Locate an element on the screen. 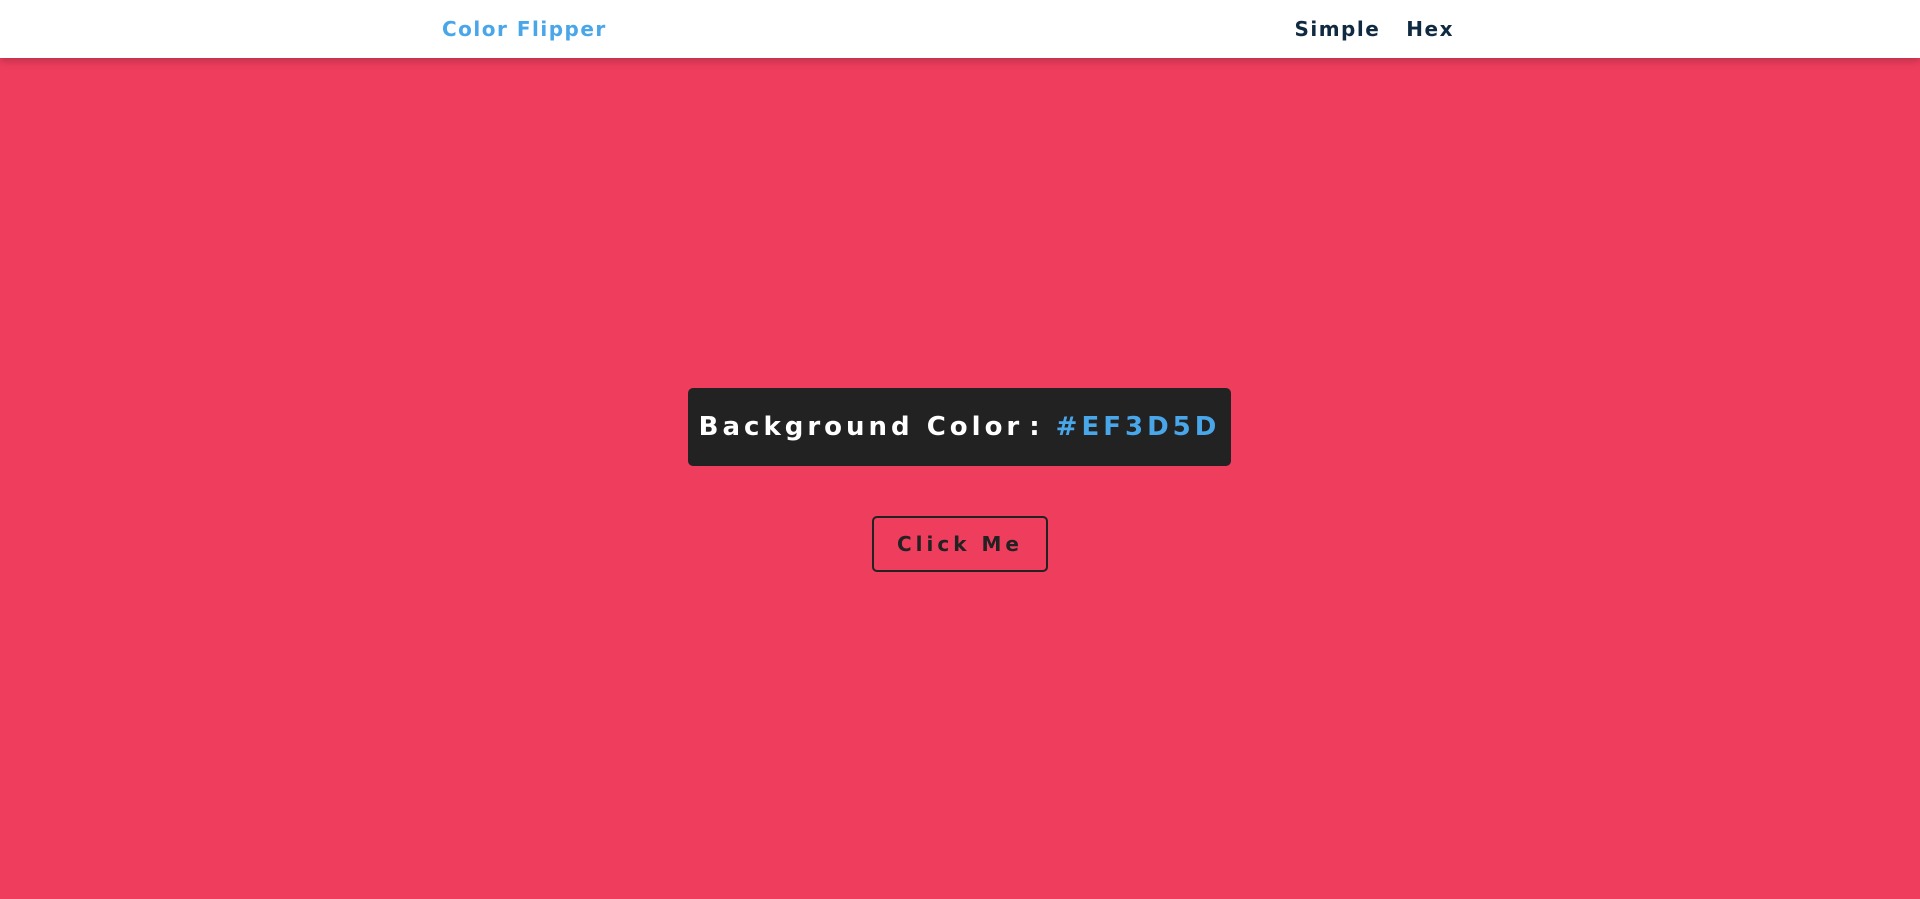 The height and width of the screenshot is (899, 1920). nav-link-simple: Simple is located at coordinates (1337, 29).